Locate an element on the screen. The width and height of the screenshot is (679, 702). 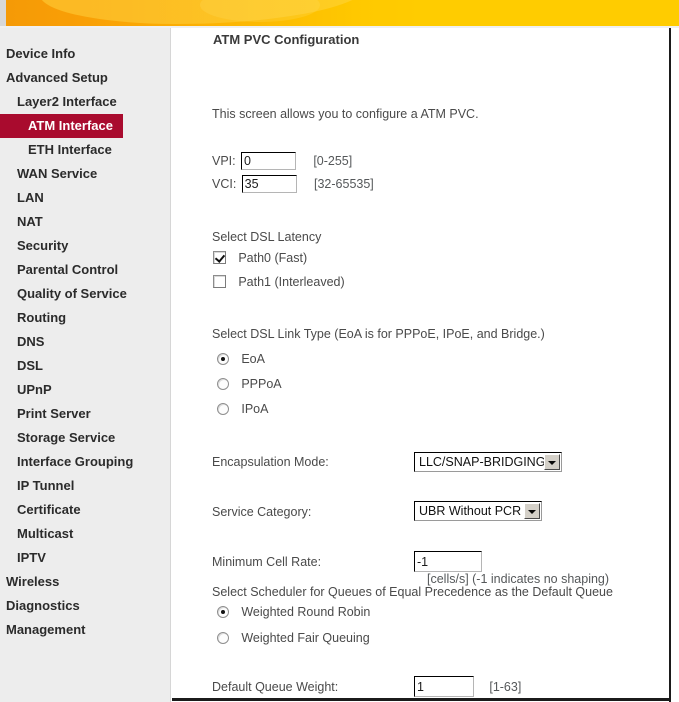
dsl-latency-option-path1: Path1 (Interleaved) is located at coordinates (279, 287).